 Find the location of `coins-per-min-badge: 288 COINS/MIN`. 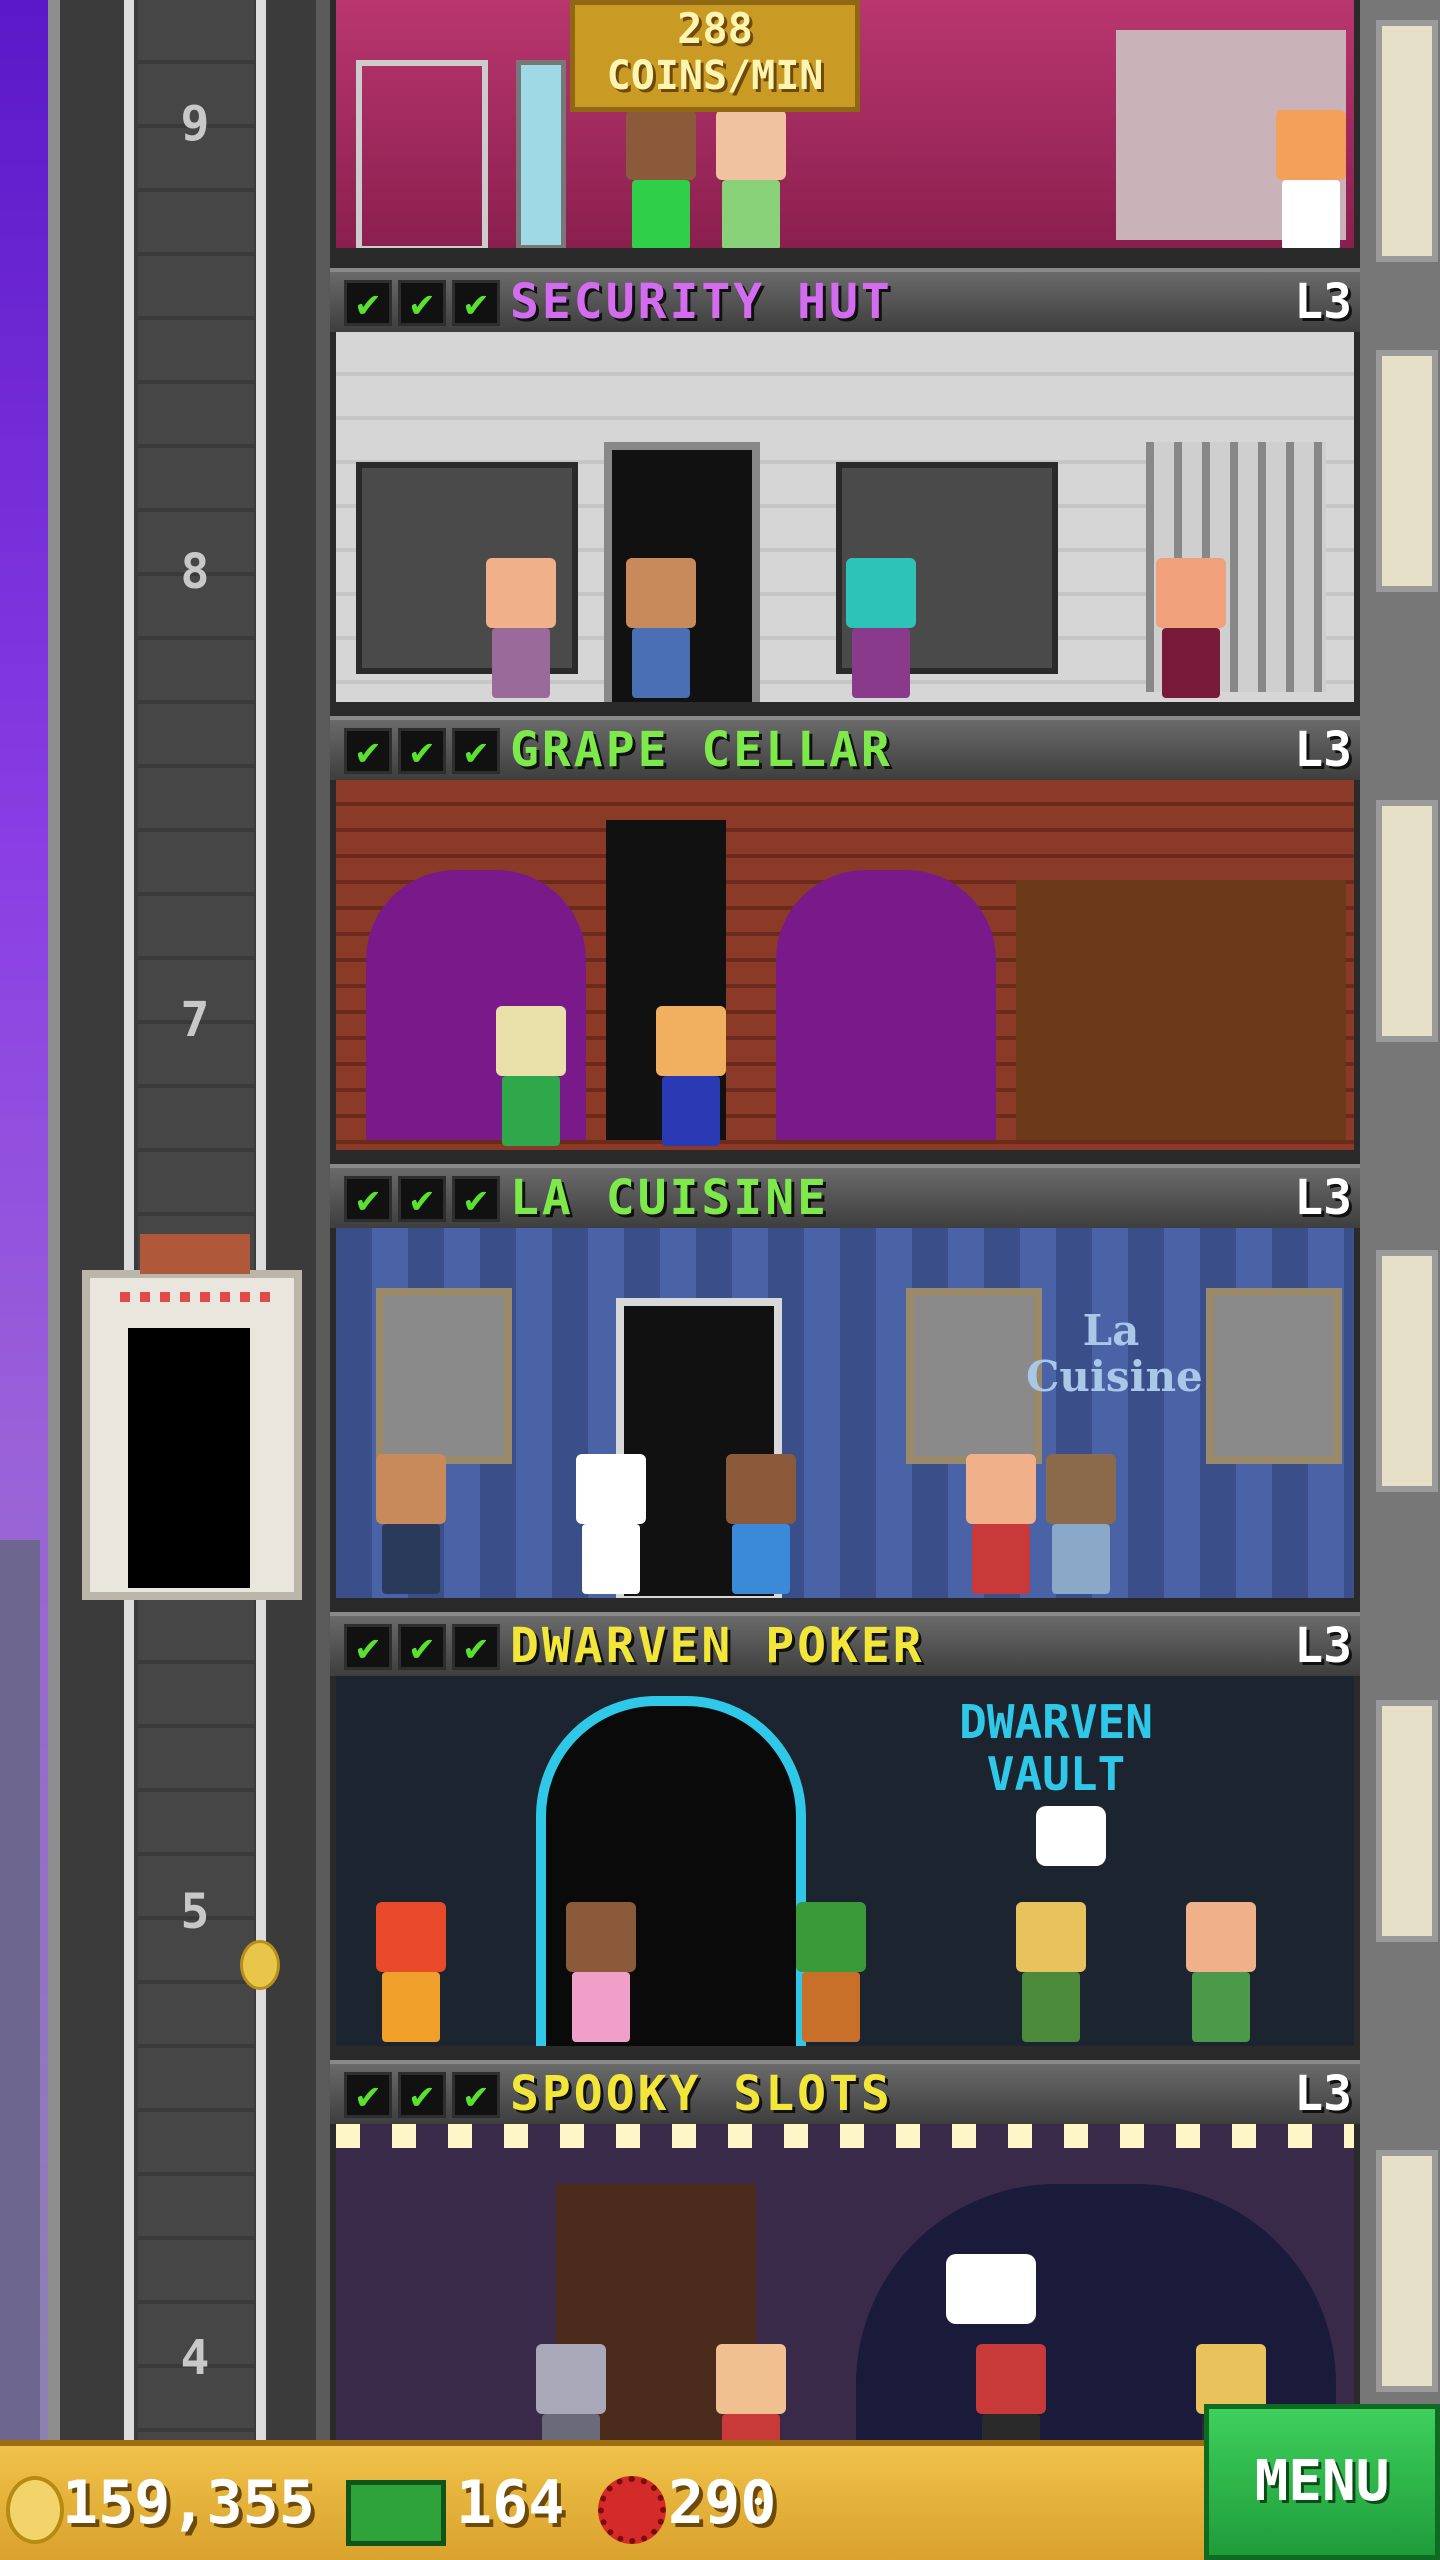

coins-per-min-badge: 288 COINS/MIN is located at coordinates (715, 56).